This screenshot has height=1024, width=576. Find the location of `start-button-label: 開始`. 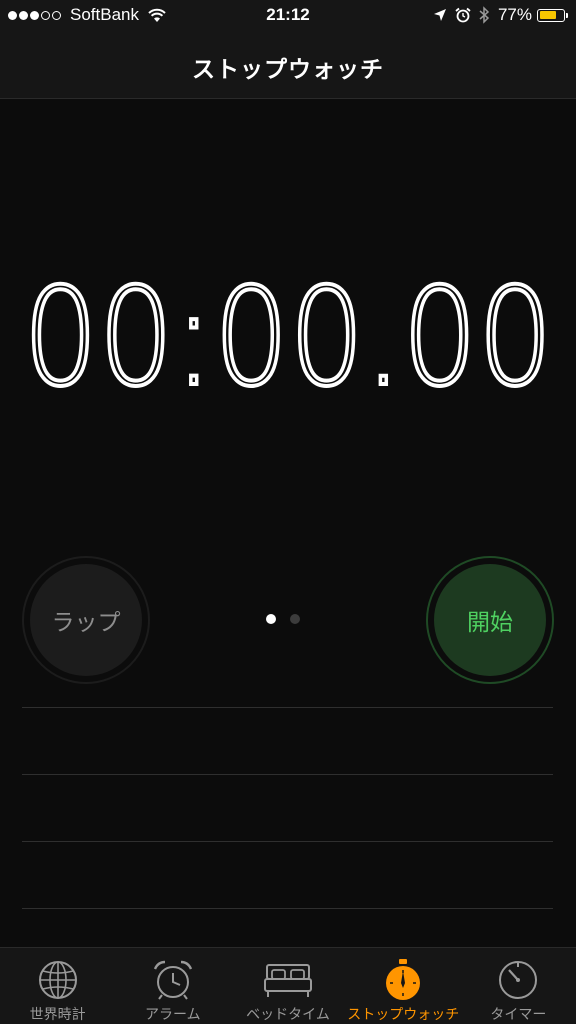

start-button-label: 開始 is located at coordinates (490, 620).